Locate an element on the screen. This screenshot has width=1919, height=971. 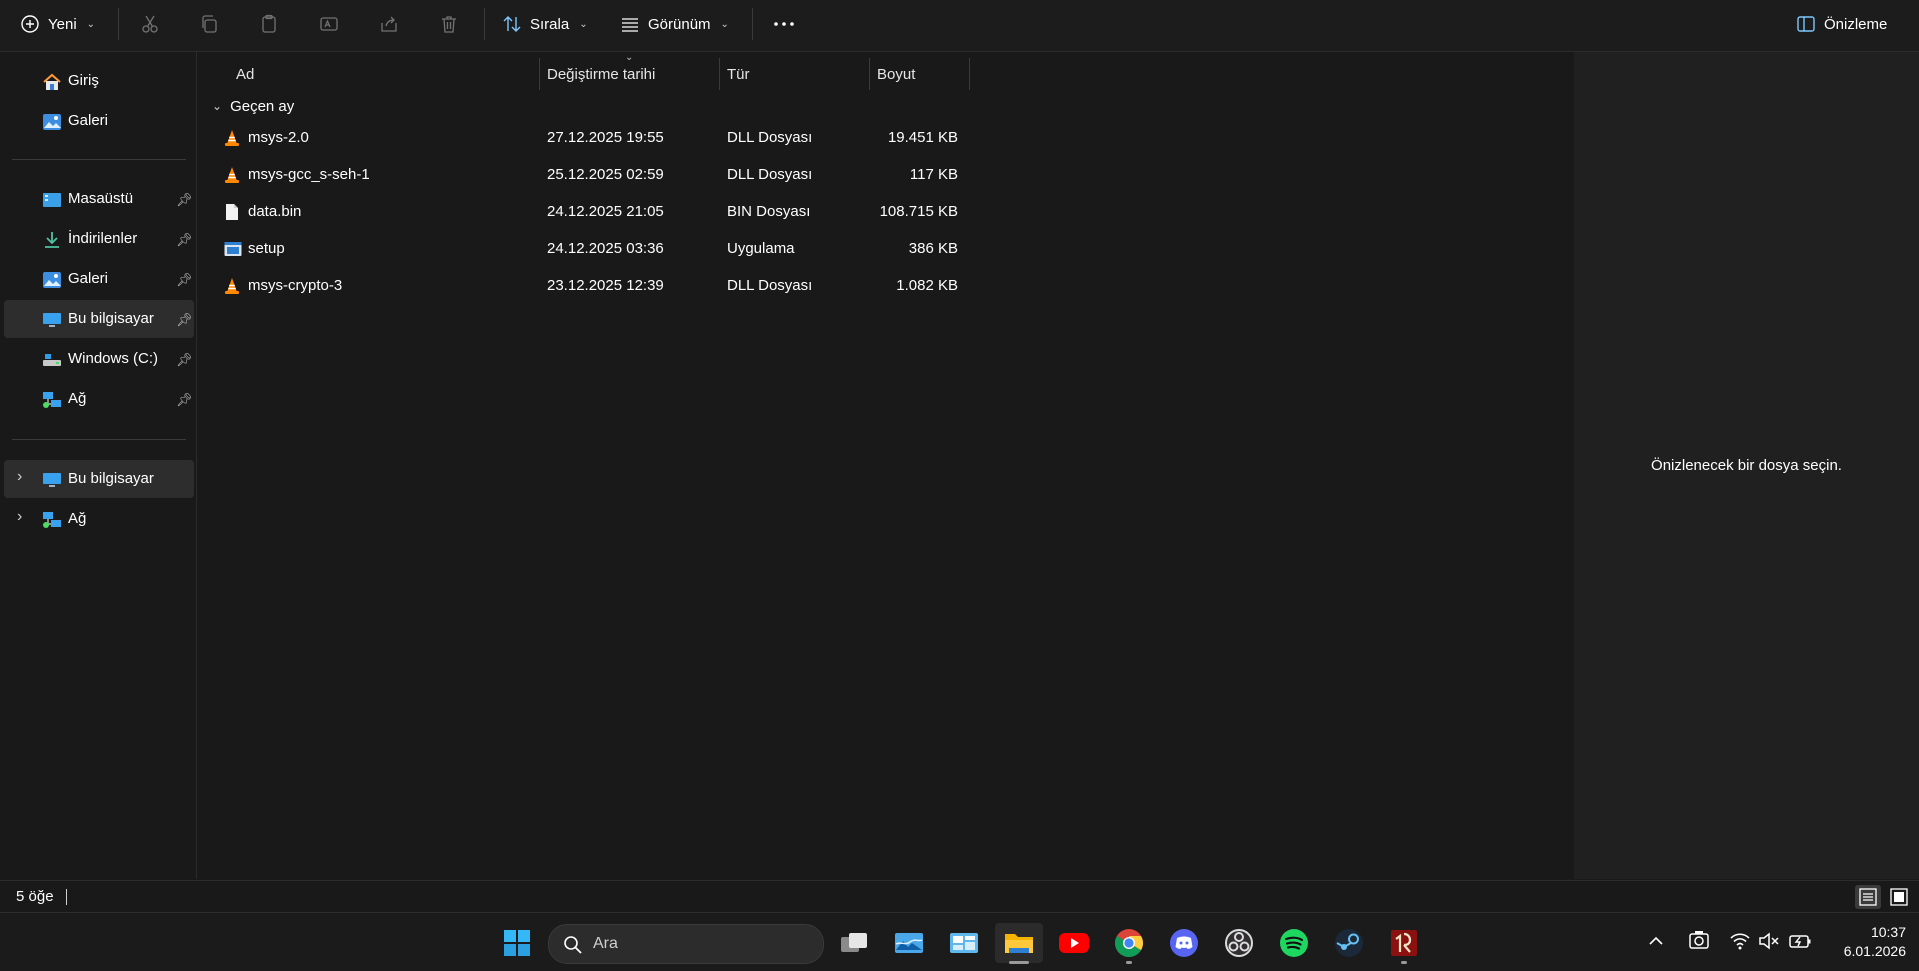
sidebar-item-desktop: Masaüstü 📌︎ is located at coordinates (99, 199).